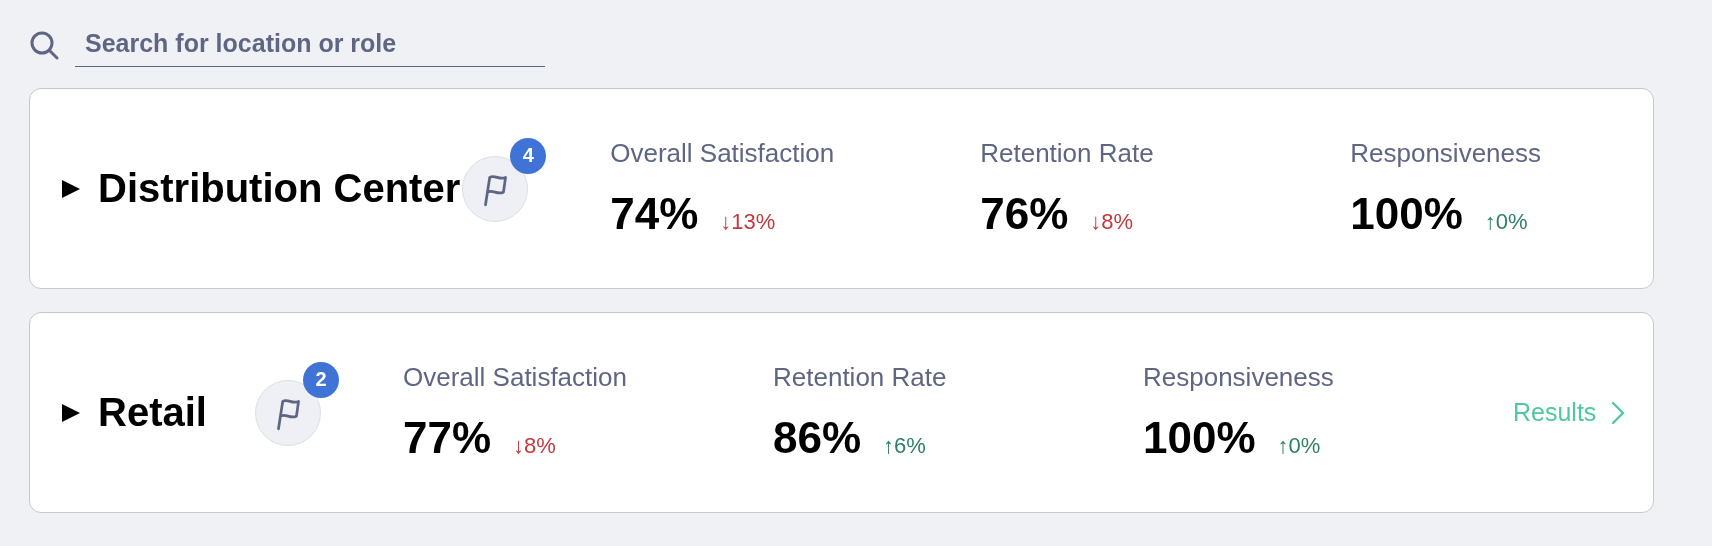 The image size is (1712, 546). I want to click on metric-value: 76%, so click(1024, 214).